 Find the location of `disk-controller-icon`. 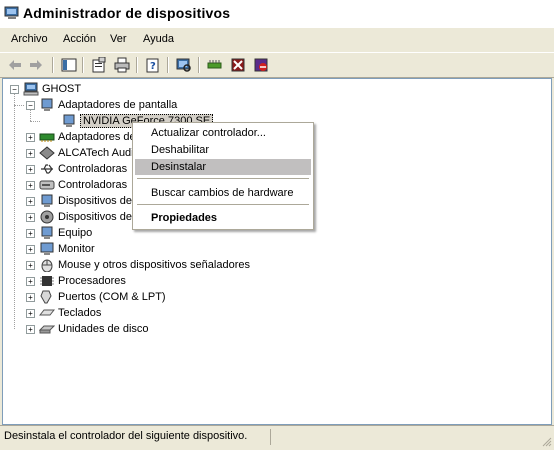

disk-controller-icon is located at coordinates (47, 185).